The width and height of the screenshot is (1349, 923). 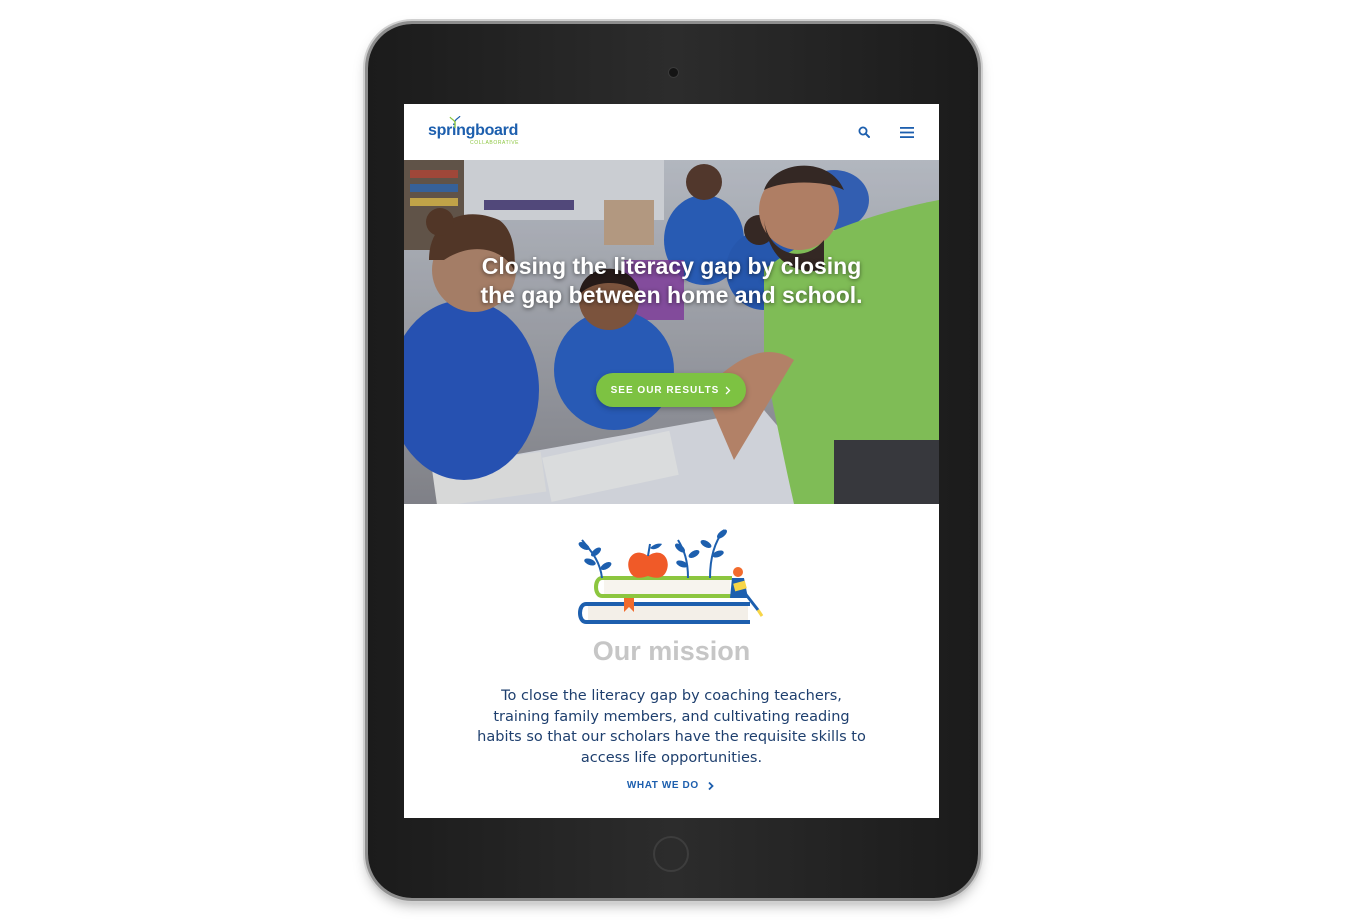 I want to click on hero-overlay, so click(x=671, y=332).